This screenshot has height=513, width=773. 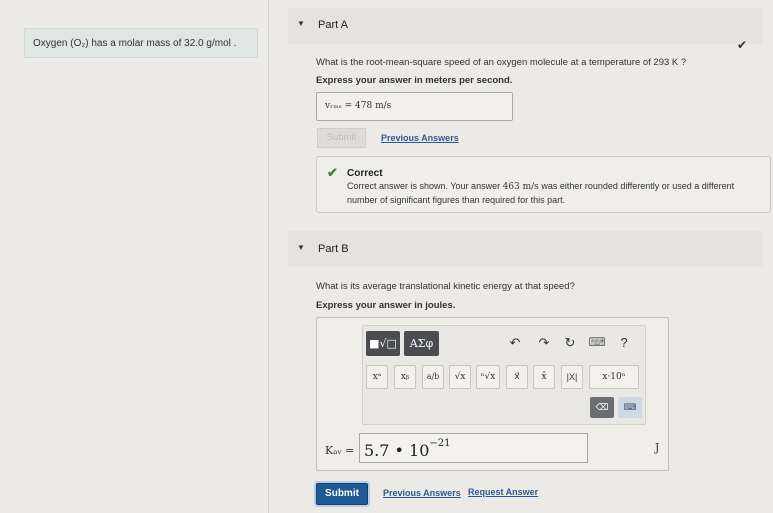 What do you see at coordinates (657, 447) in the screenshot?
I see `answer-unit: J` at bounding box center [657, 447].